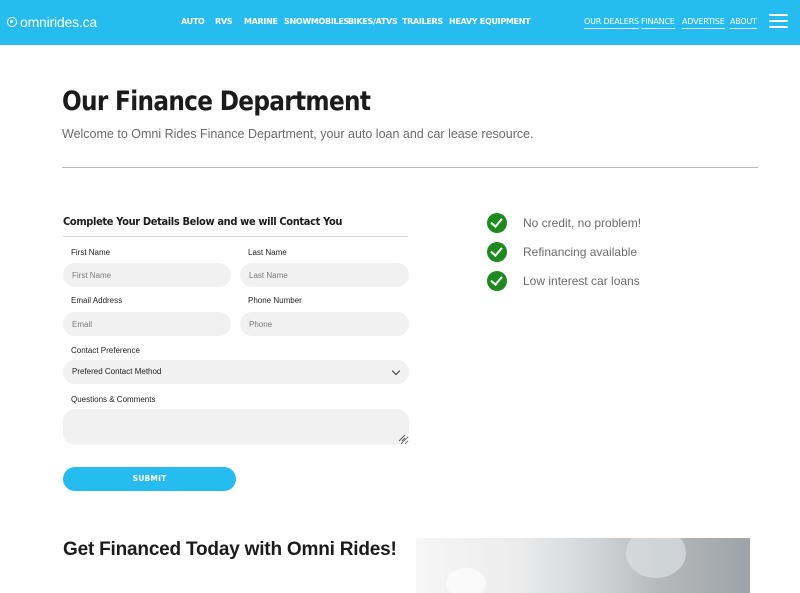  I want to click on finance-photo, so click(583, 565).